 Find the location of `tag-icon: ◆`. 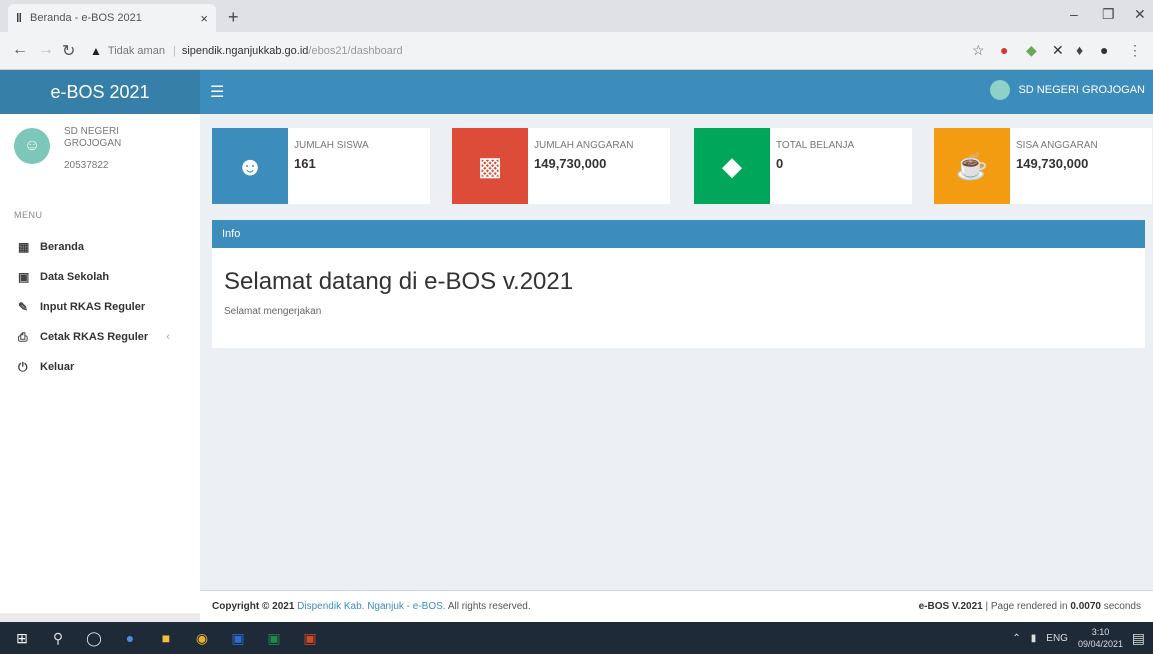

tag-icon: ◆ is located at coordinates (732, 166).